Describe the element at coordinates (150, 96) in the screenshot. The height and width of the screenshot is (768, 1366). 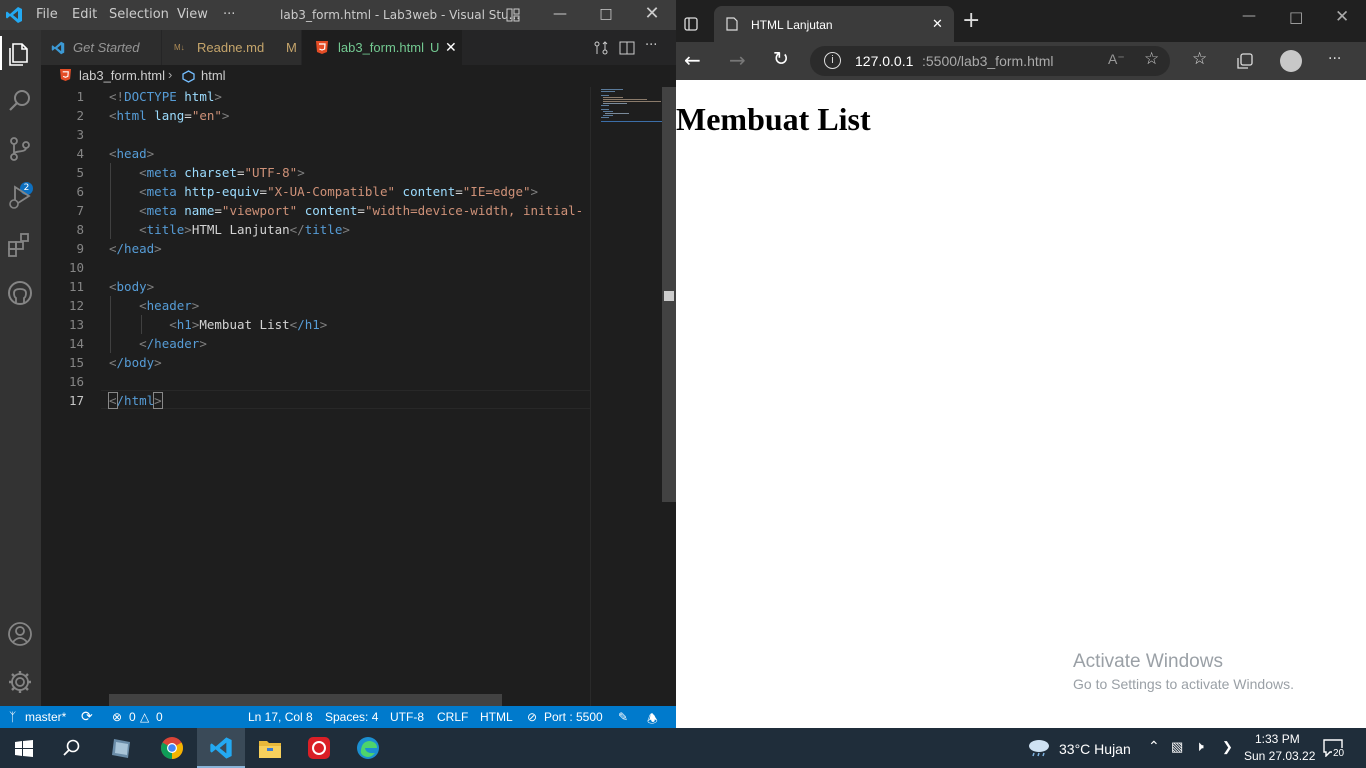
I see `code-token: DOCTYPE` at that location.